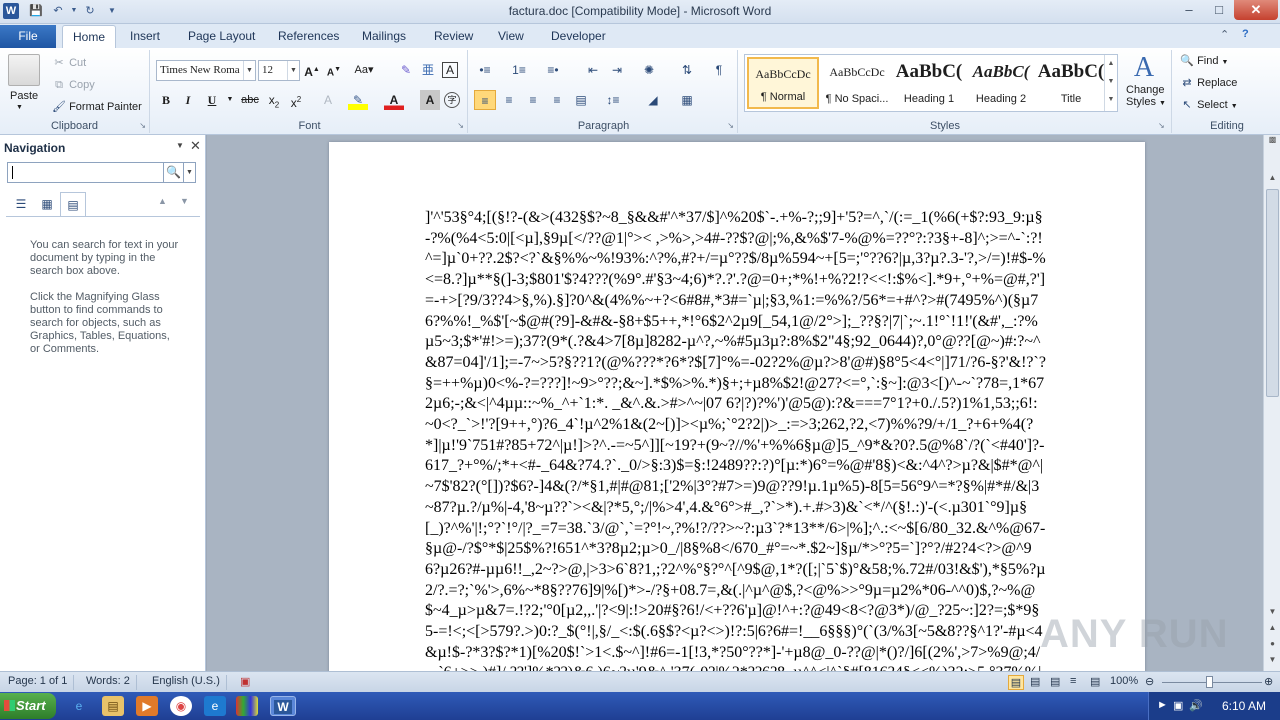 Image resolution: width=1280 pixels, height=720 pixels. Describe the element at coordinates (460, 125) in the screenshot. I see `font-launcher-icon: ↘` at that location.